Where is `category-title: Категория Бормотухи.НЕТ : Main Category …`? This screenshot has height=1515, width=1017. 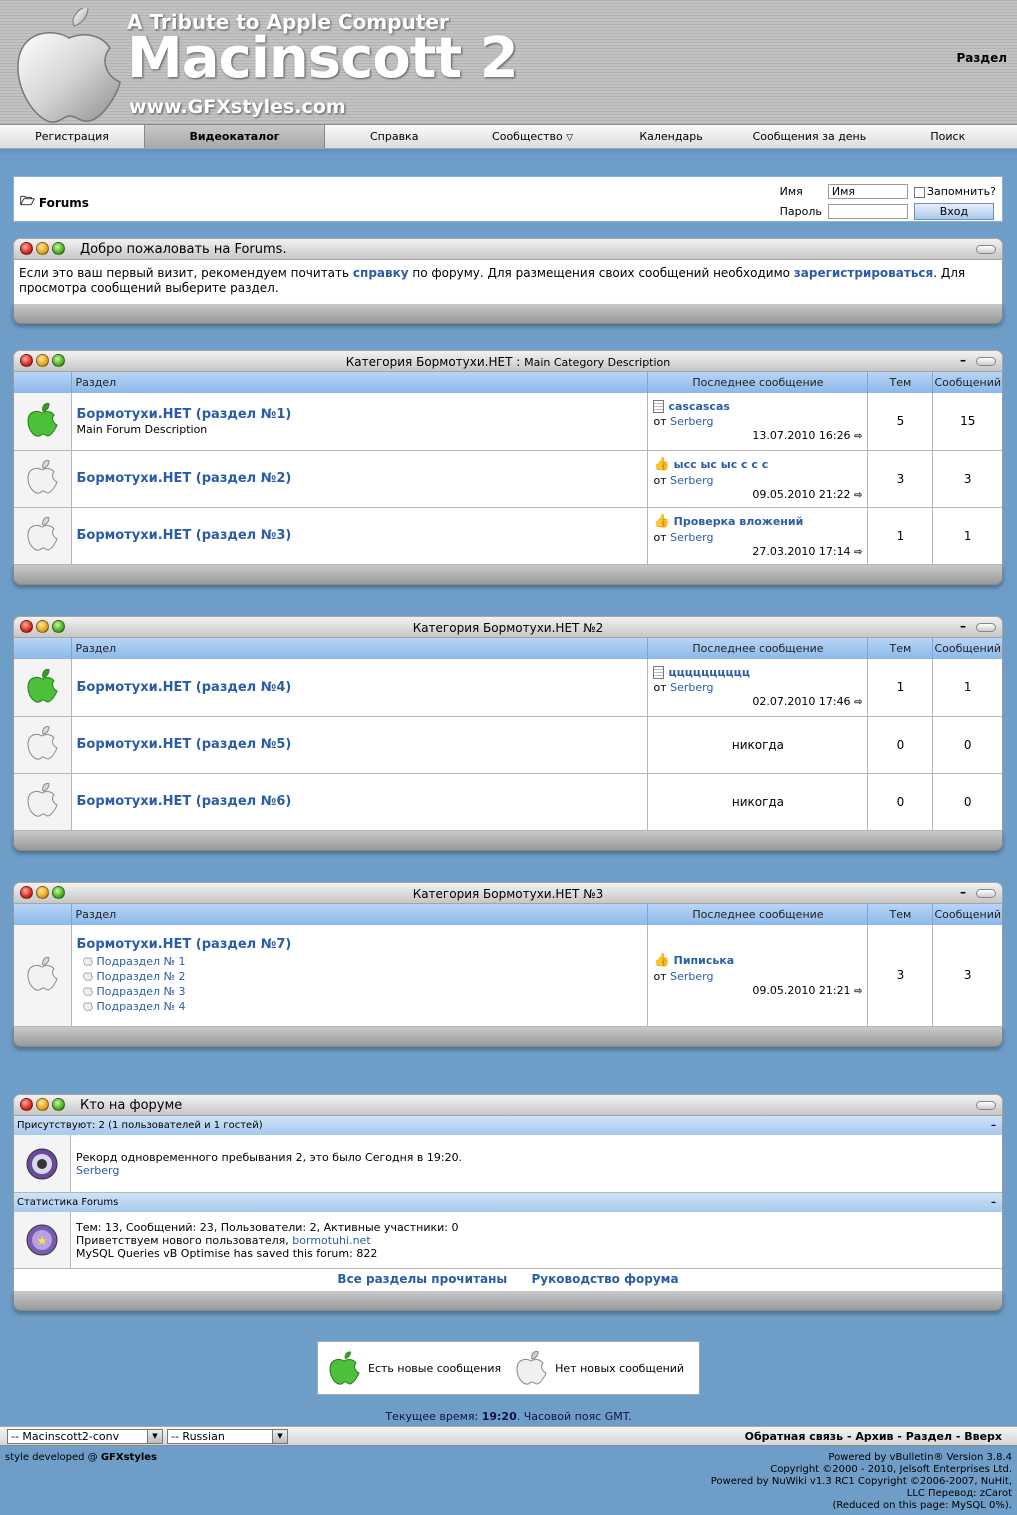
category-title: Категория Бормотухи.НЕТ : Main Category … is located at coordinates (508, 362).